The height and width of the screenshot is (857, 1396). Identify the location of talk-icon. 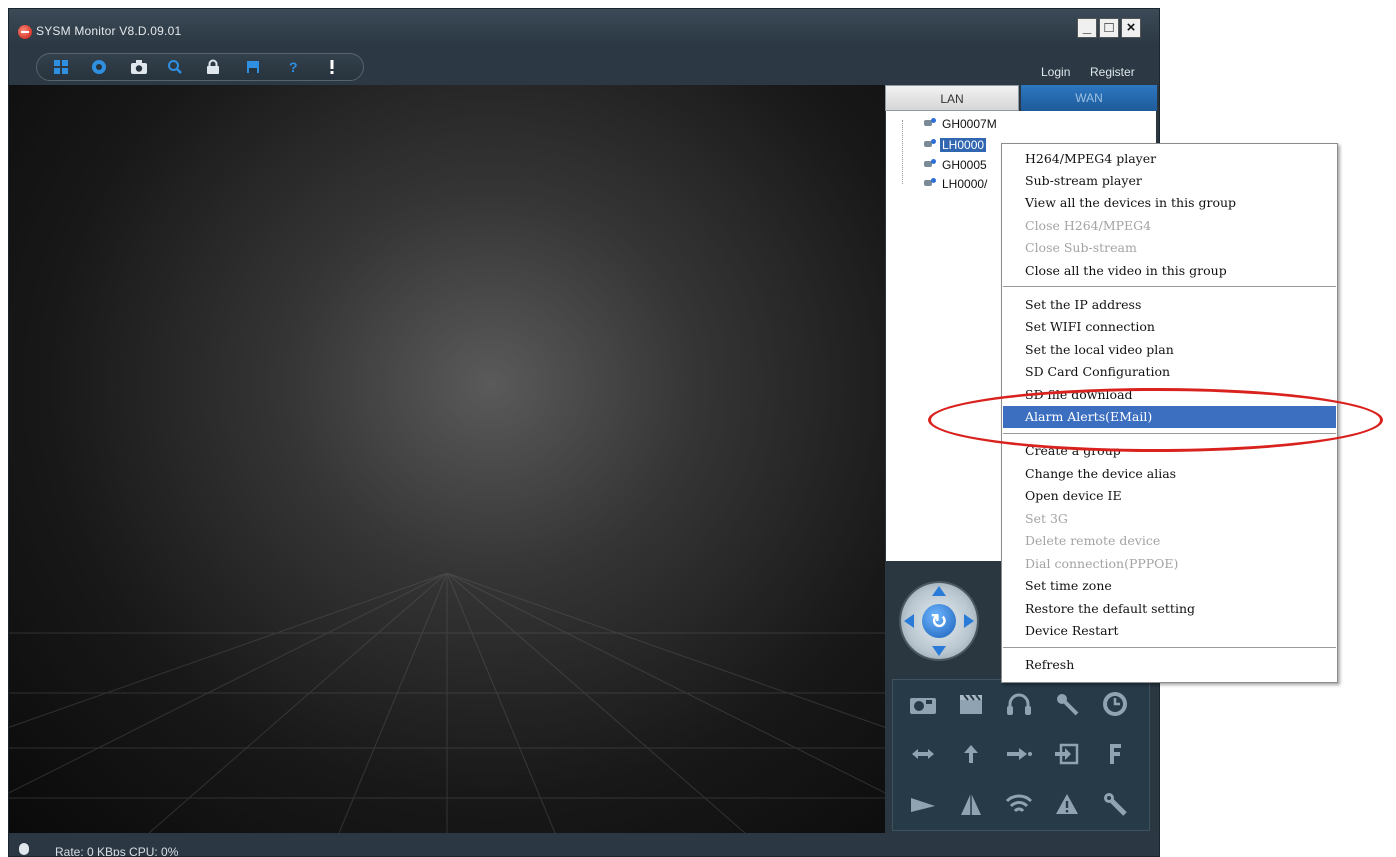
(1067, 704).